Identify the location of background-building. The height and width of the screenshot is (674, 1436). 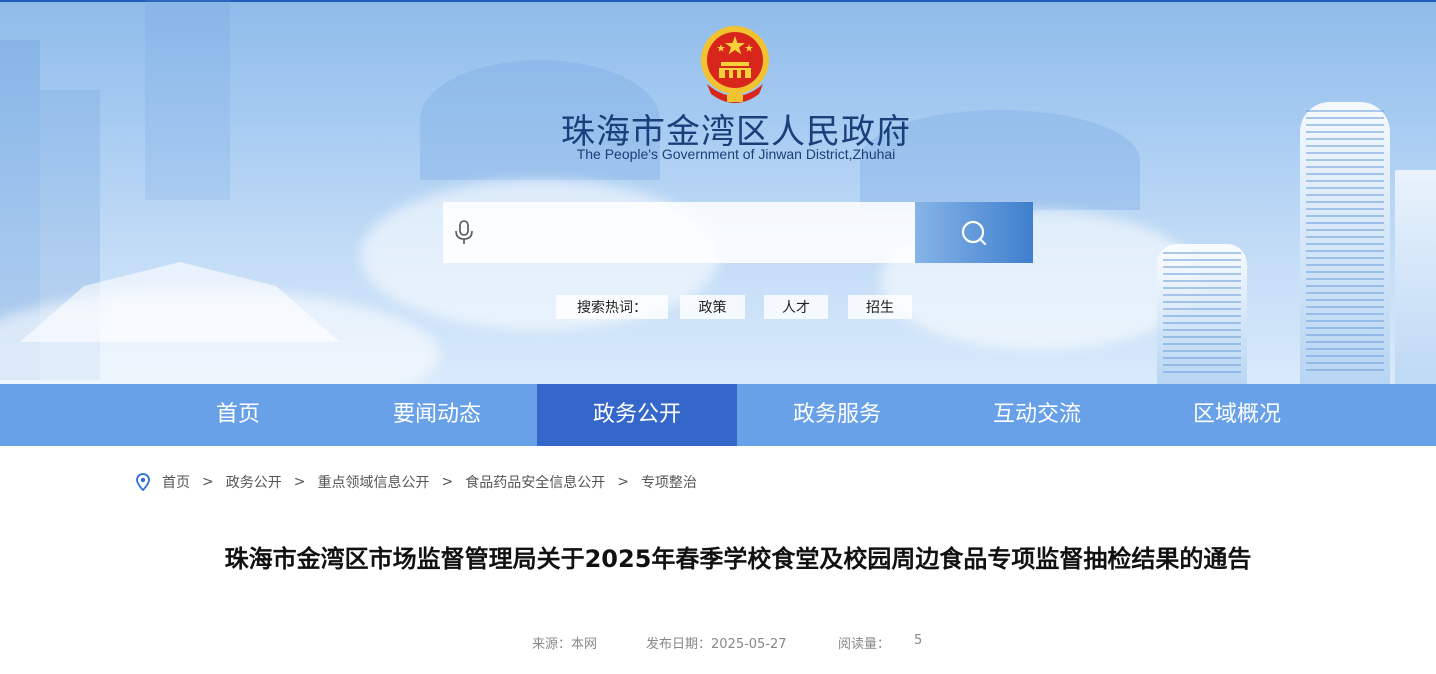
(187, 100).